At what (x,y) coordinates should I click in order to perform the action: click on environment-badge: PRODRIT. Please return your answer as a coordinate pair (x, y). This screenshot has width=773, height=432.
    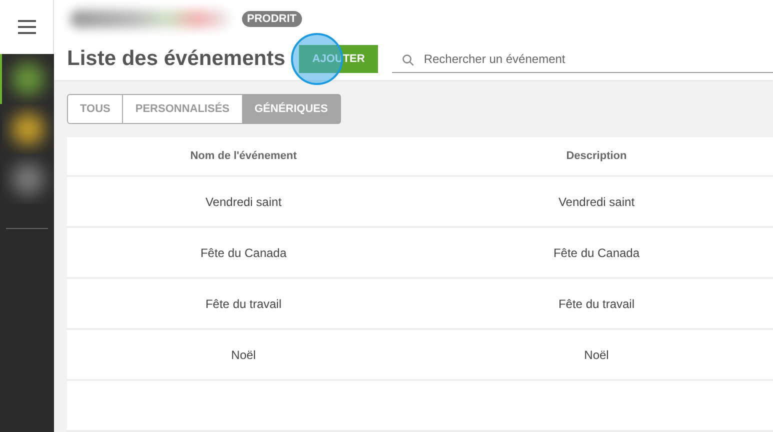
    Looking at the image, I should click on (272, 19).